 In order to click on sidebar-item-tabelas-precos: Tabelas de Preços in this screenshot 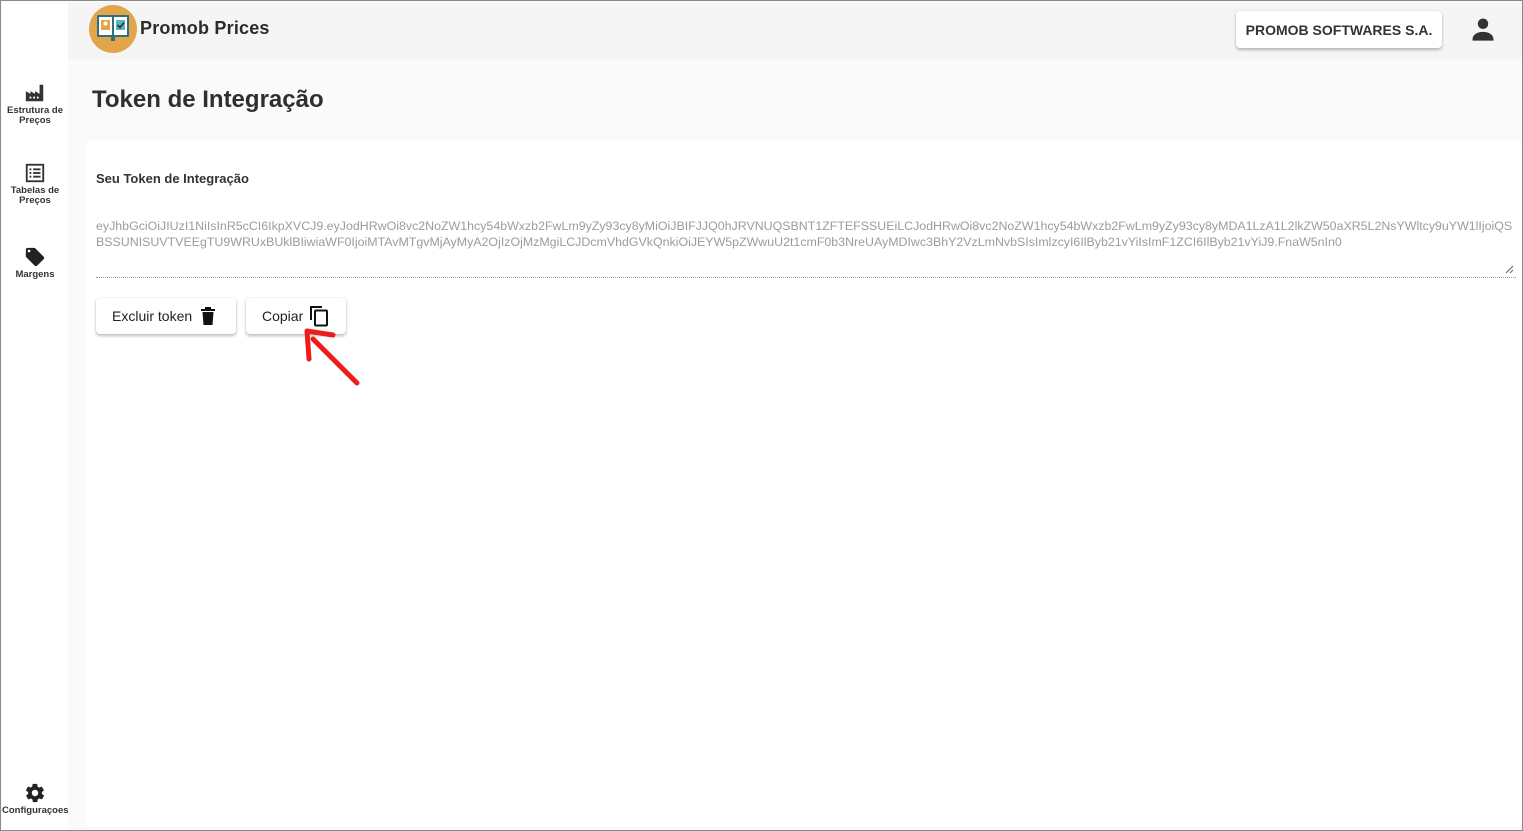, I will do `click(35, 184)`.